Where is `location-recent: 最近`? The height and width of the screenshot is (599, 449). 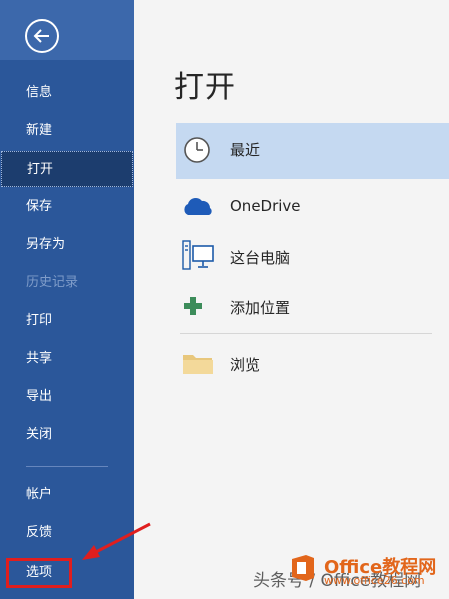
location-recent: 最近 is located at coordinates (312, 151).